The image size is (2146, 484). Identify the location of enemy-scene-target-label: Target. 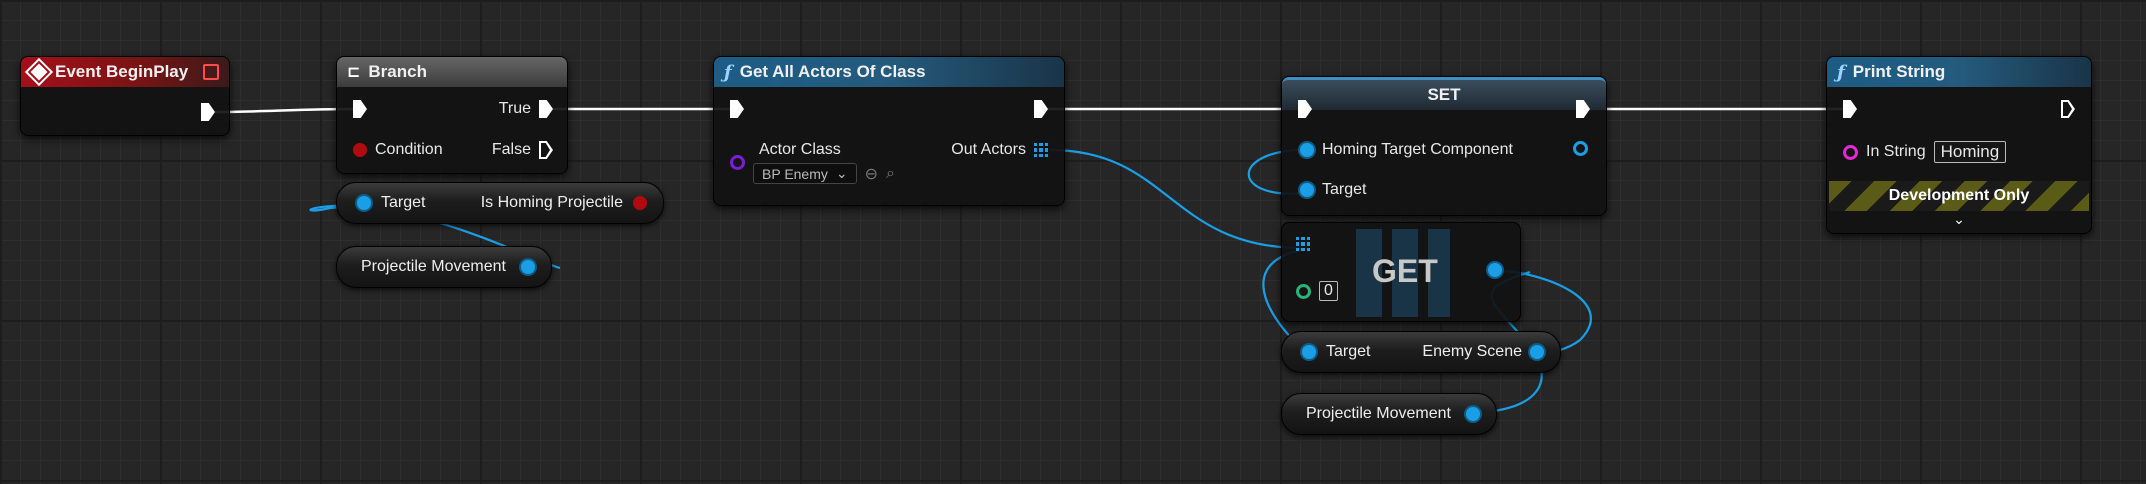
(1348, 351).